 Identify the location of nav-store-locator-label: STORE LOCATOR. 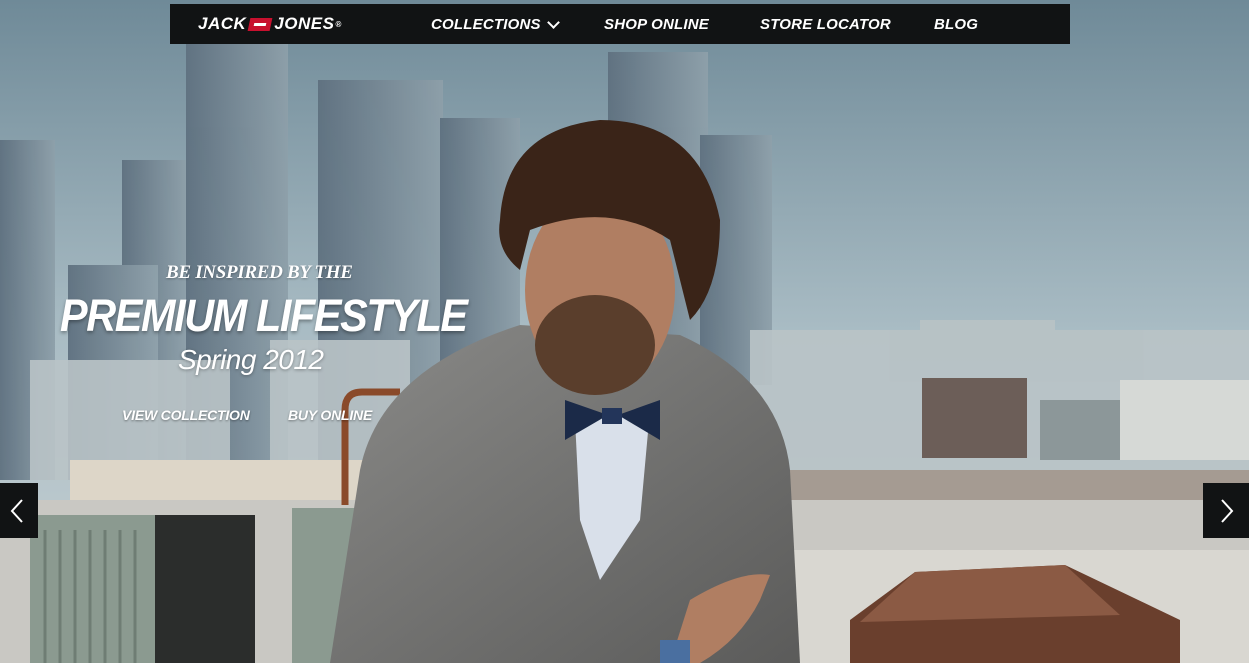
(825, 24).